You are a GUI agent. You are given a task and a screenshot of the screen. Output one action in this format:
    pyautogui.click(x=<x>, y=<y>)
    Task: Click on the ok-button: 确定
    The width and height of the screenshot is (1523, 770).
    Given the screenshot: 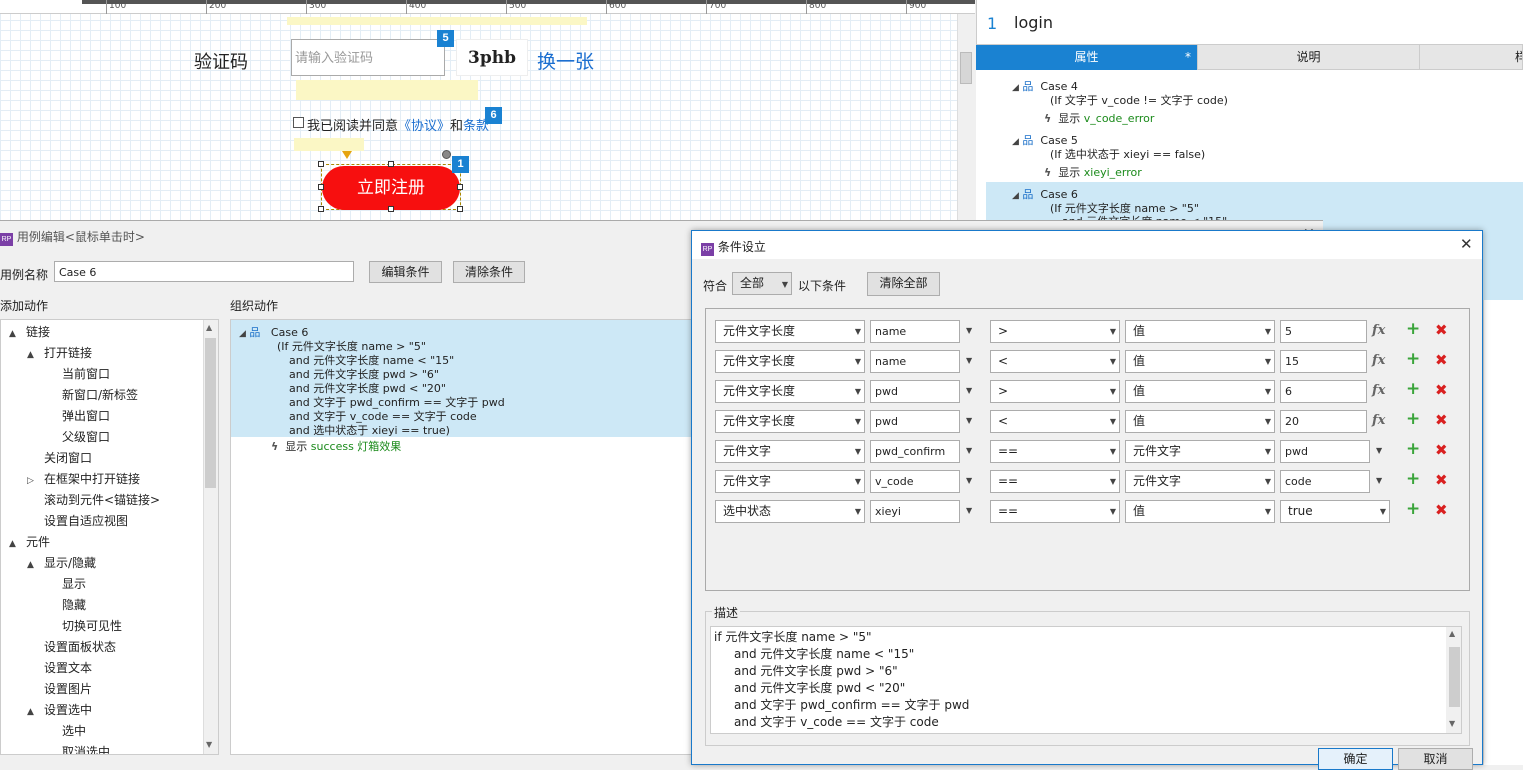 What is the action you would take?
    pyautogui.click(x=1355, y=759)
    